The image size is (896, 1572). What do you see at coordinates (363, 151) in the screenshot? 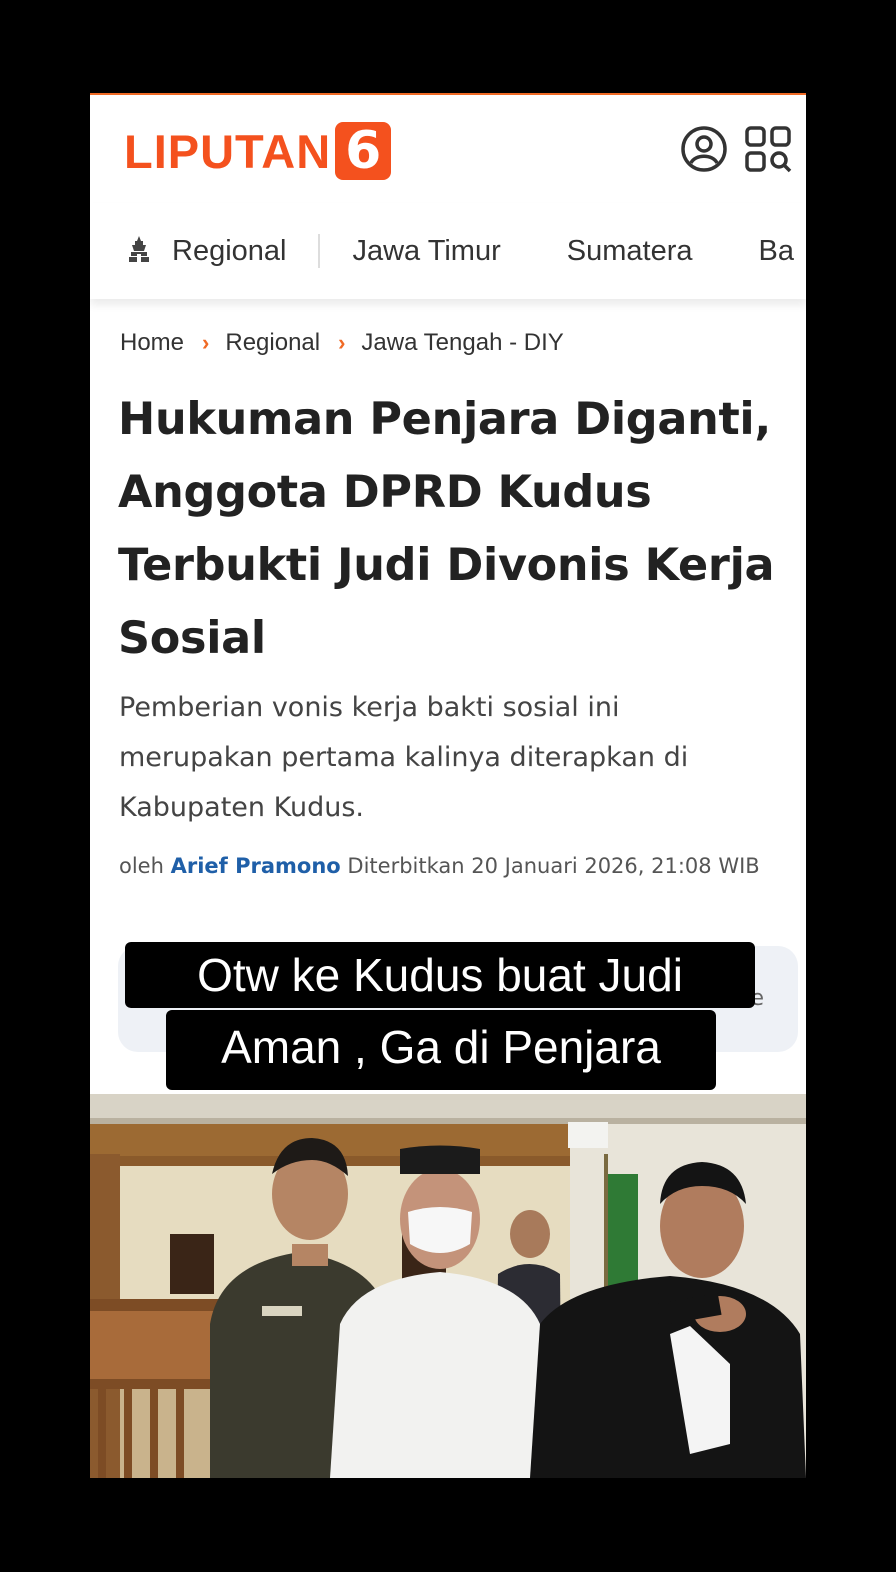
I see `logo-number: 6` at bounding box center [363, 151].